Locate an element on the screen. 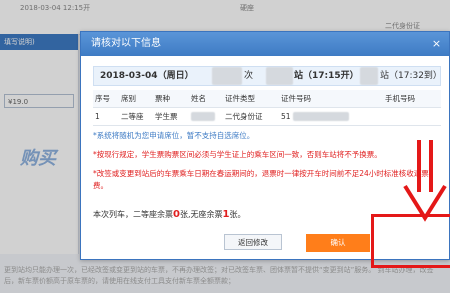 This screenshot has width=450, height=293. remain-suffix: 张。 is located at coordinates (237, 214).